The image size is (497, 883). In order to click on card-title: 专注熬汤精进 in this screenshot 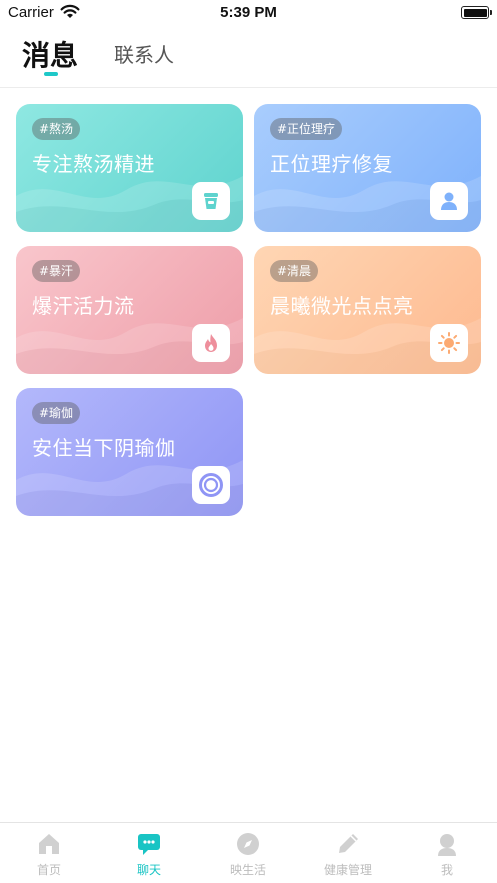, I will do `click(93, 164)`.